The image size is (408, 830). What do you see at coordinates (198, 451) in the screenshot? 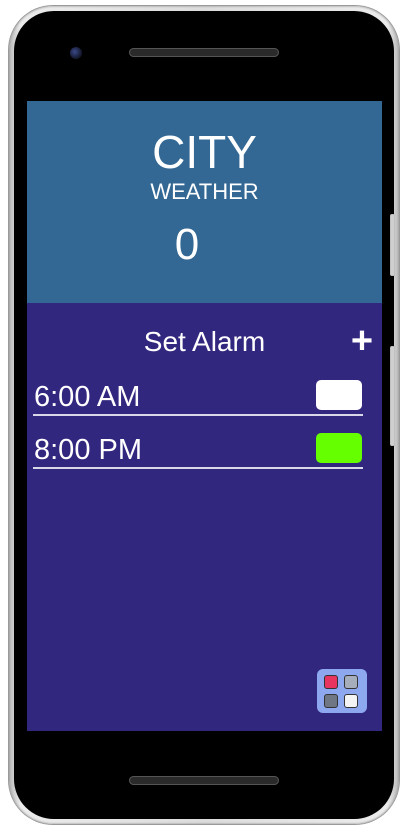
I see `alarm-row: 8:00 PM` at bounding box center [198, 451].